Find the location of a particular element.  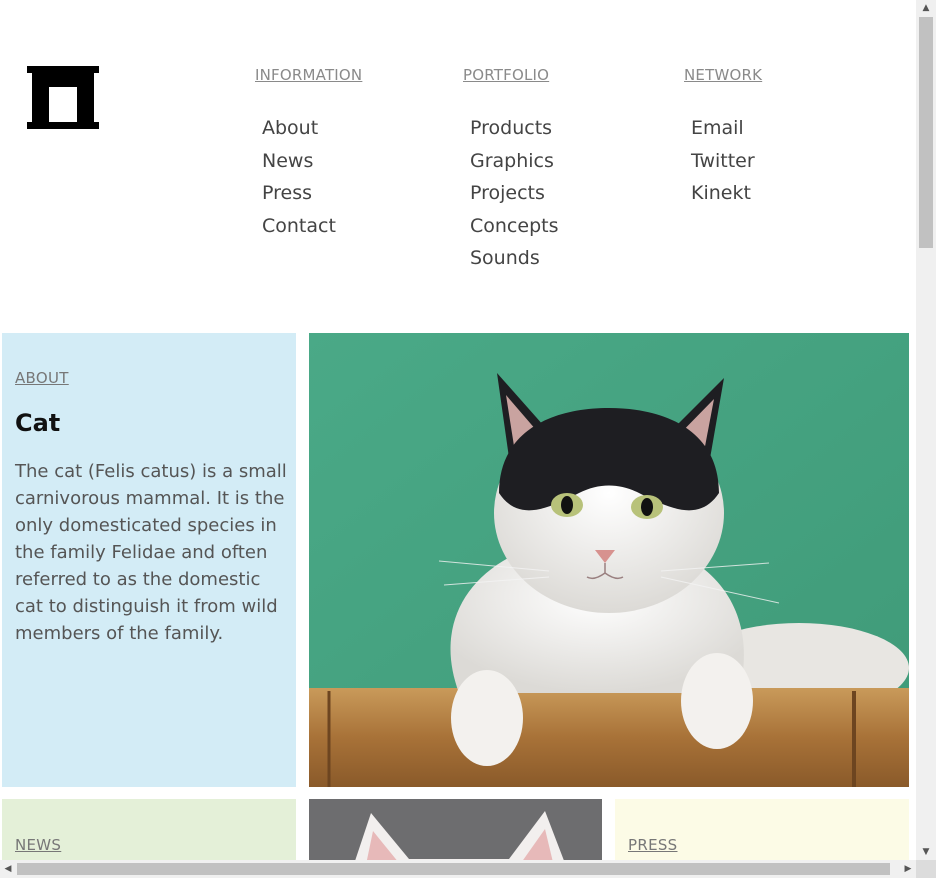

press-tile: PRESS is located at coordinates (762, 829).